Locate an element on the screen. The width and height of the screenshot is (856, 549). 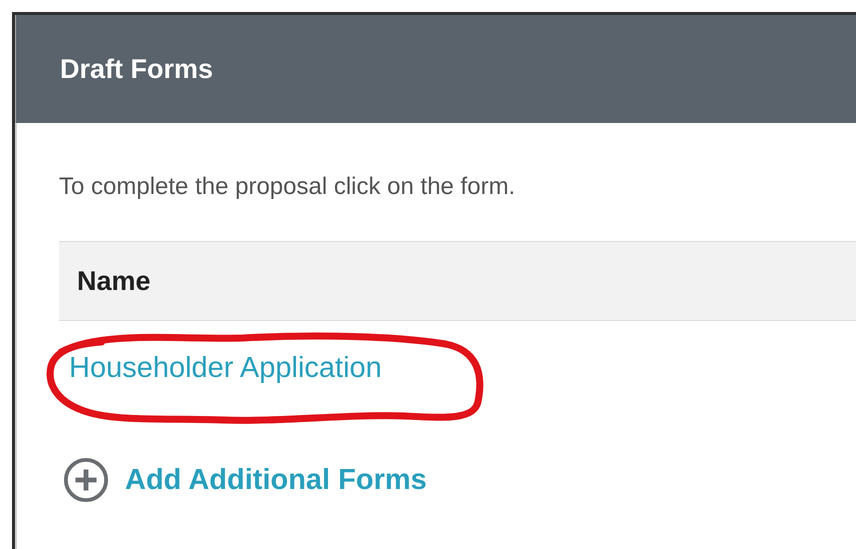
instruction-text: To complete the proposal click on the form. is located at coordinates (287, 187).